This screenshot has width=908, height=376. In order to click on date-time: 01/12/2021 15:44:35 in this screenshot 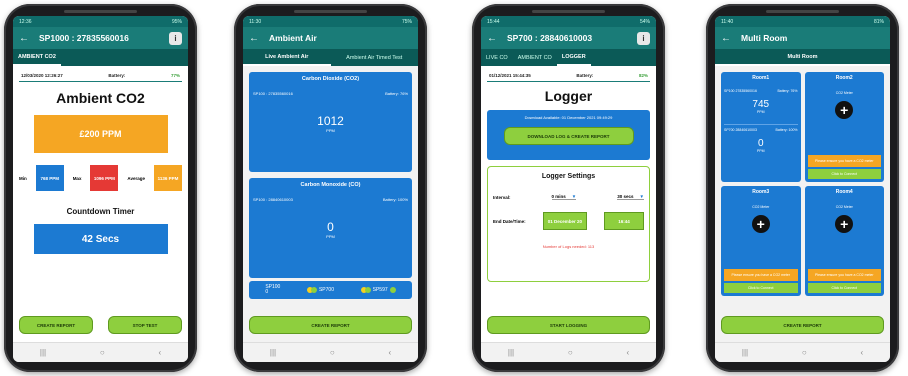, I will do `click(510, 75)`.